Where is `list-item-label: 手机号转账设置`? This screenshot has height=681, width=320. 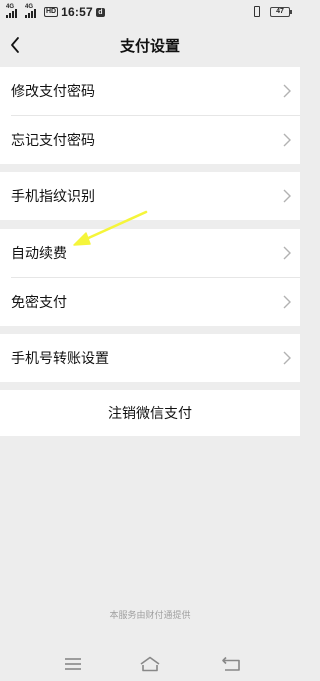 list-item-label: 手机号转账设置 is located at coordinates (60, 359).